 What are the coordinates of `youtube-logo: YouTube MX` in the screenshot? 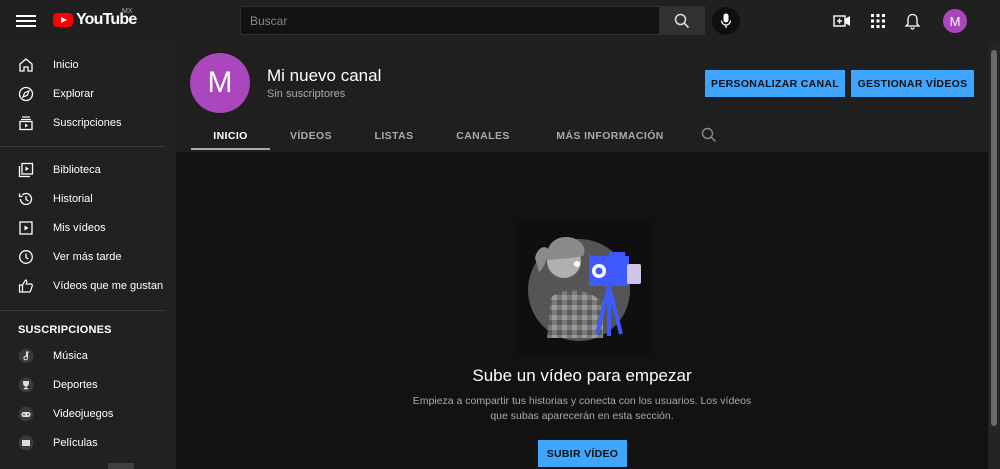 It's located at (95, 18).